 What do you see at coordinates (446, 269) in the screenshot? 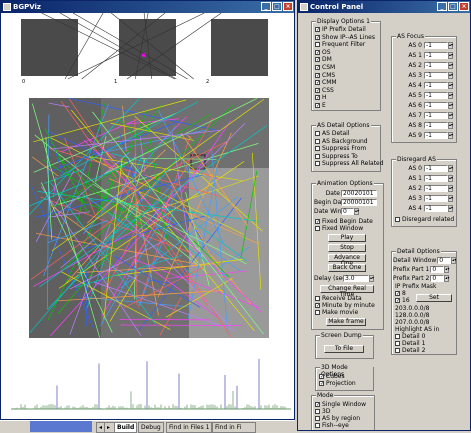
I see `prefix-part1-spinner: ▴▾` at bounding box center [446, 269].